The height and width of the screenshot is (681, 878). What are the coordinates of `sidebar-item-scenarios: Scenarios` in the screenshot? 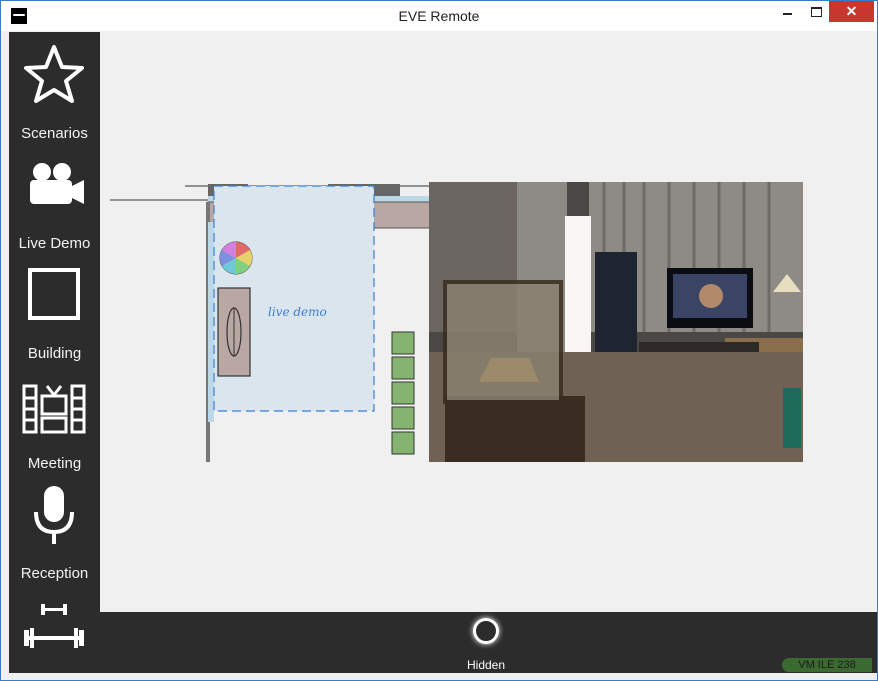 It's located at (54, 91).